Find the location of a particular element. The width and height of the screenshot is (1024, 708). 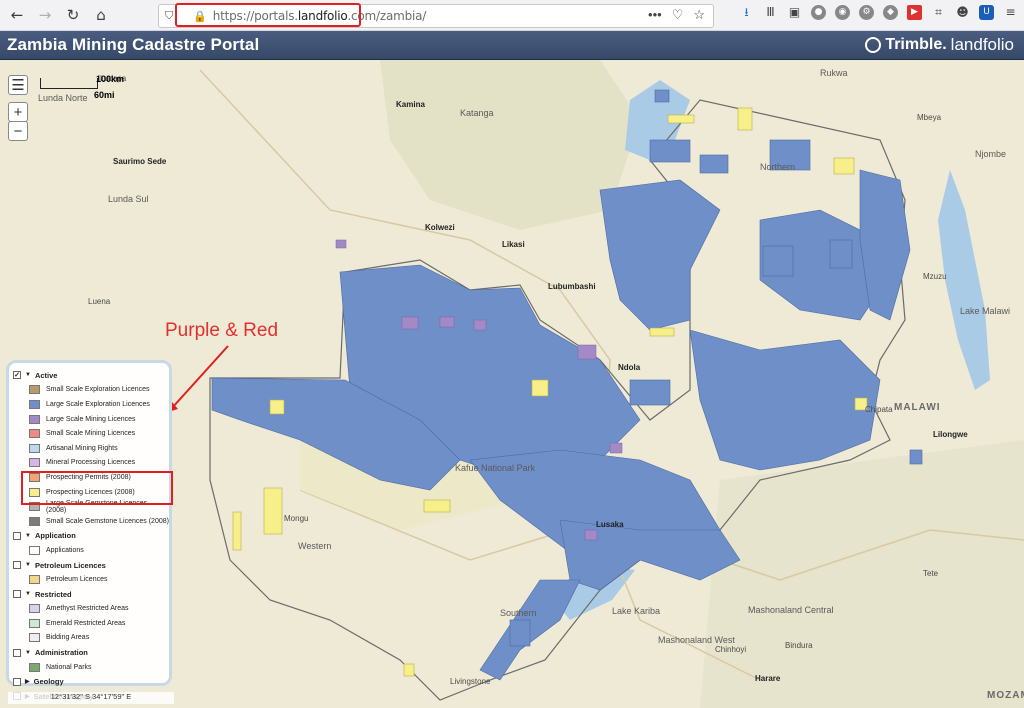

scale-mi: 60mi is located at coordinates (104, 95).